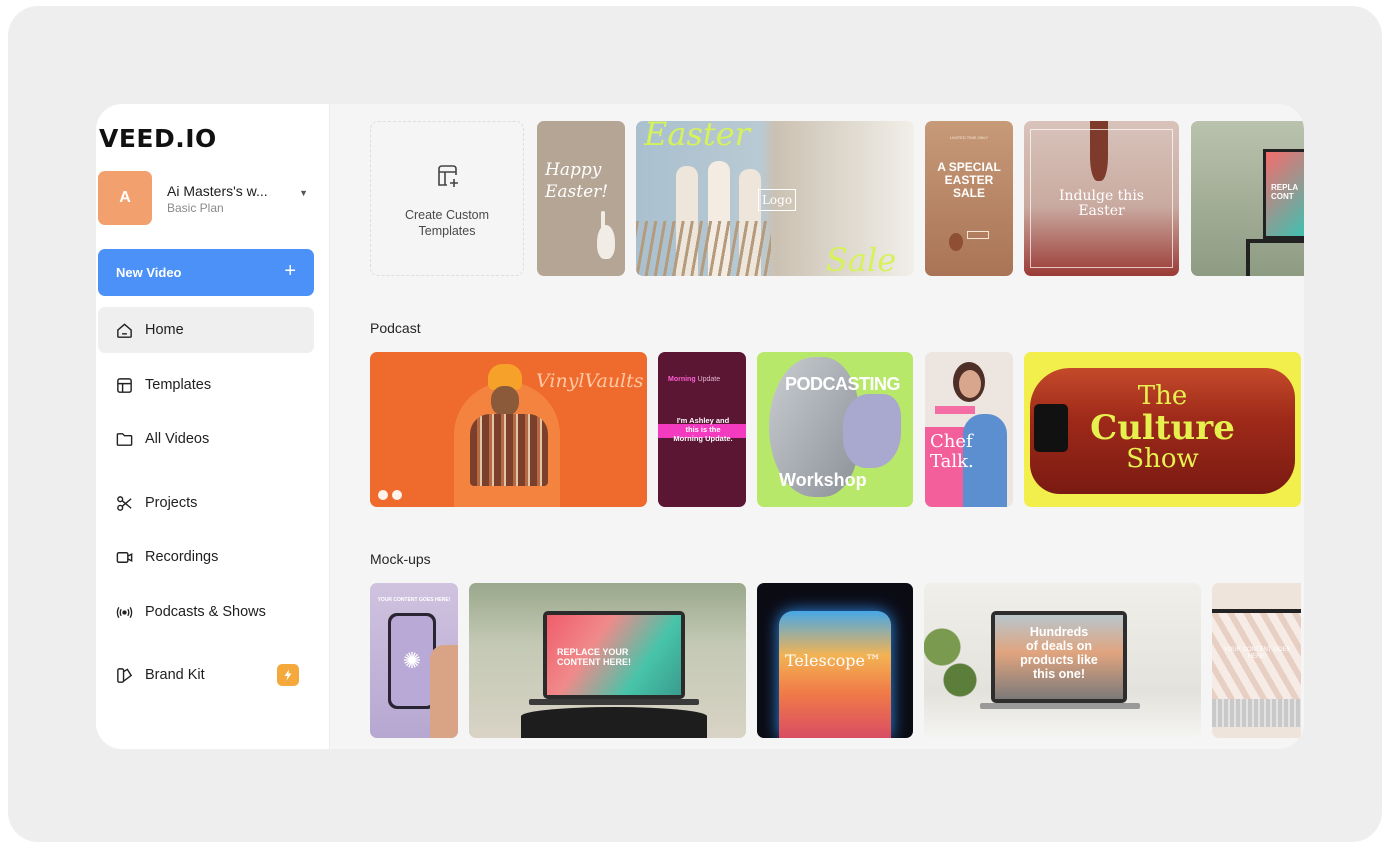 The width and height of the screenshot is (1388, 843). Describe the element at coordinates (124, 330) in the screenshot. I see `home-icon` at that location.